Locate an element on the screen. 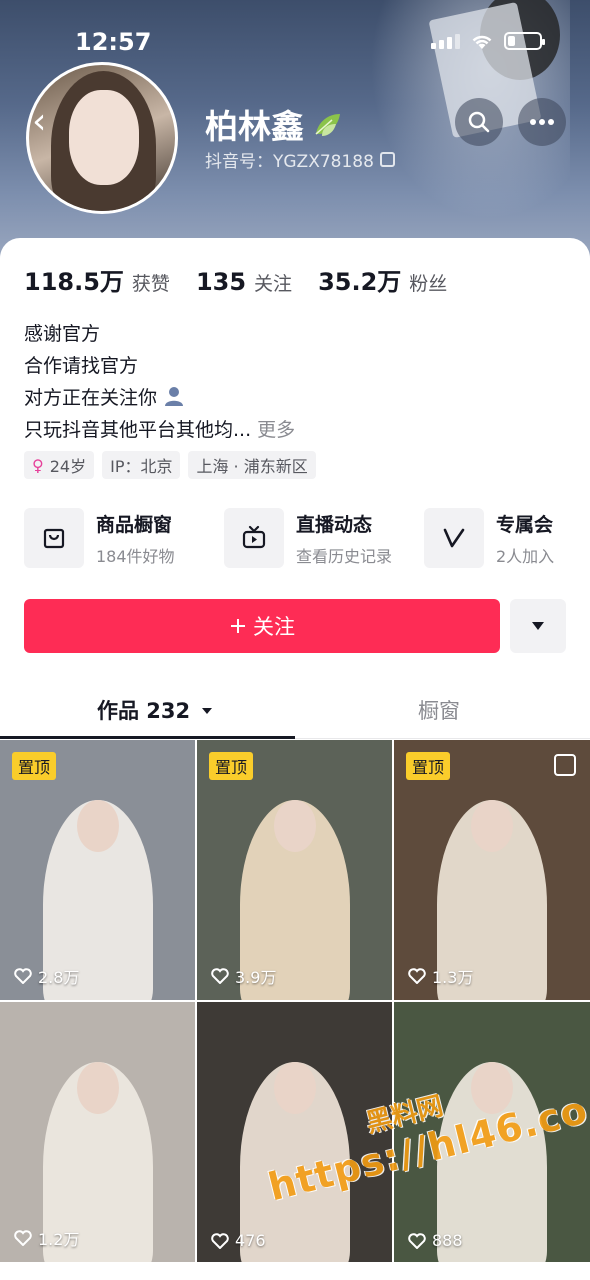 The height and width of the screenshot is (1280, 590). age-text: 24岁 is located at coordinates (68, 466).